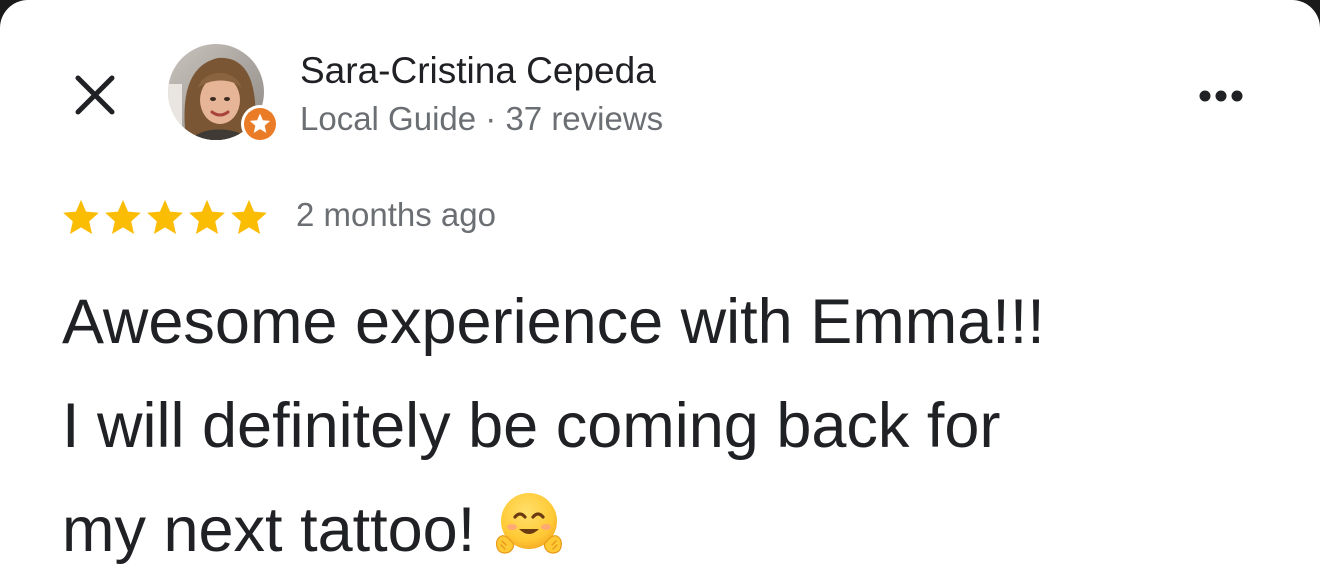  What do you see at coordinates (260, 124) in the screenshot?
I see `local-guide-star-badge-icon` at bounding box center [260, 124].